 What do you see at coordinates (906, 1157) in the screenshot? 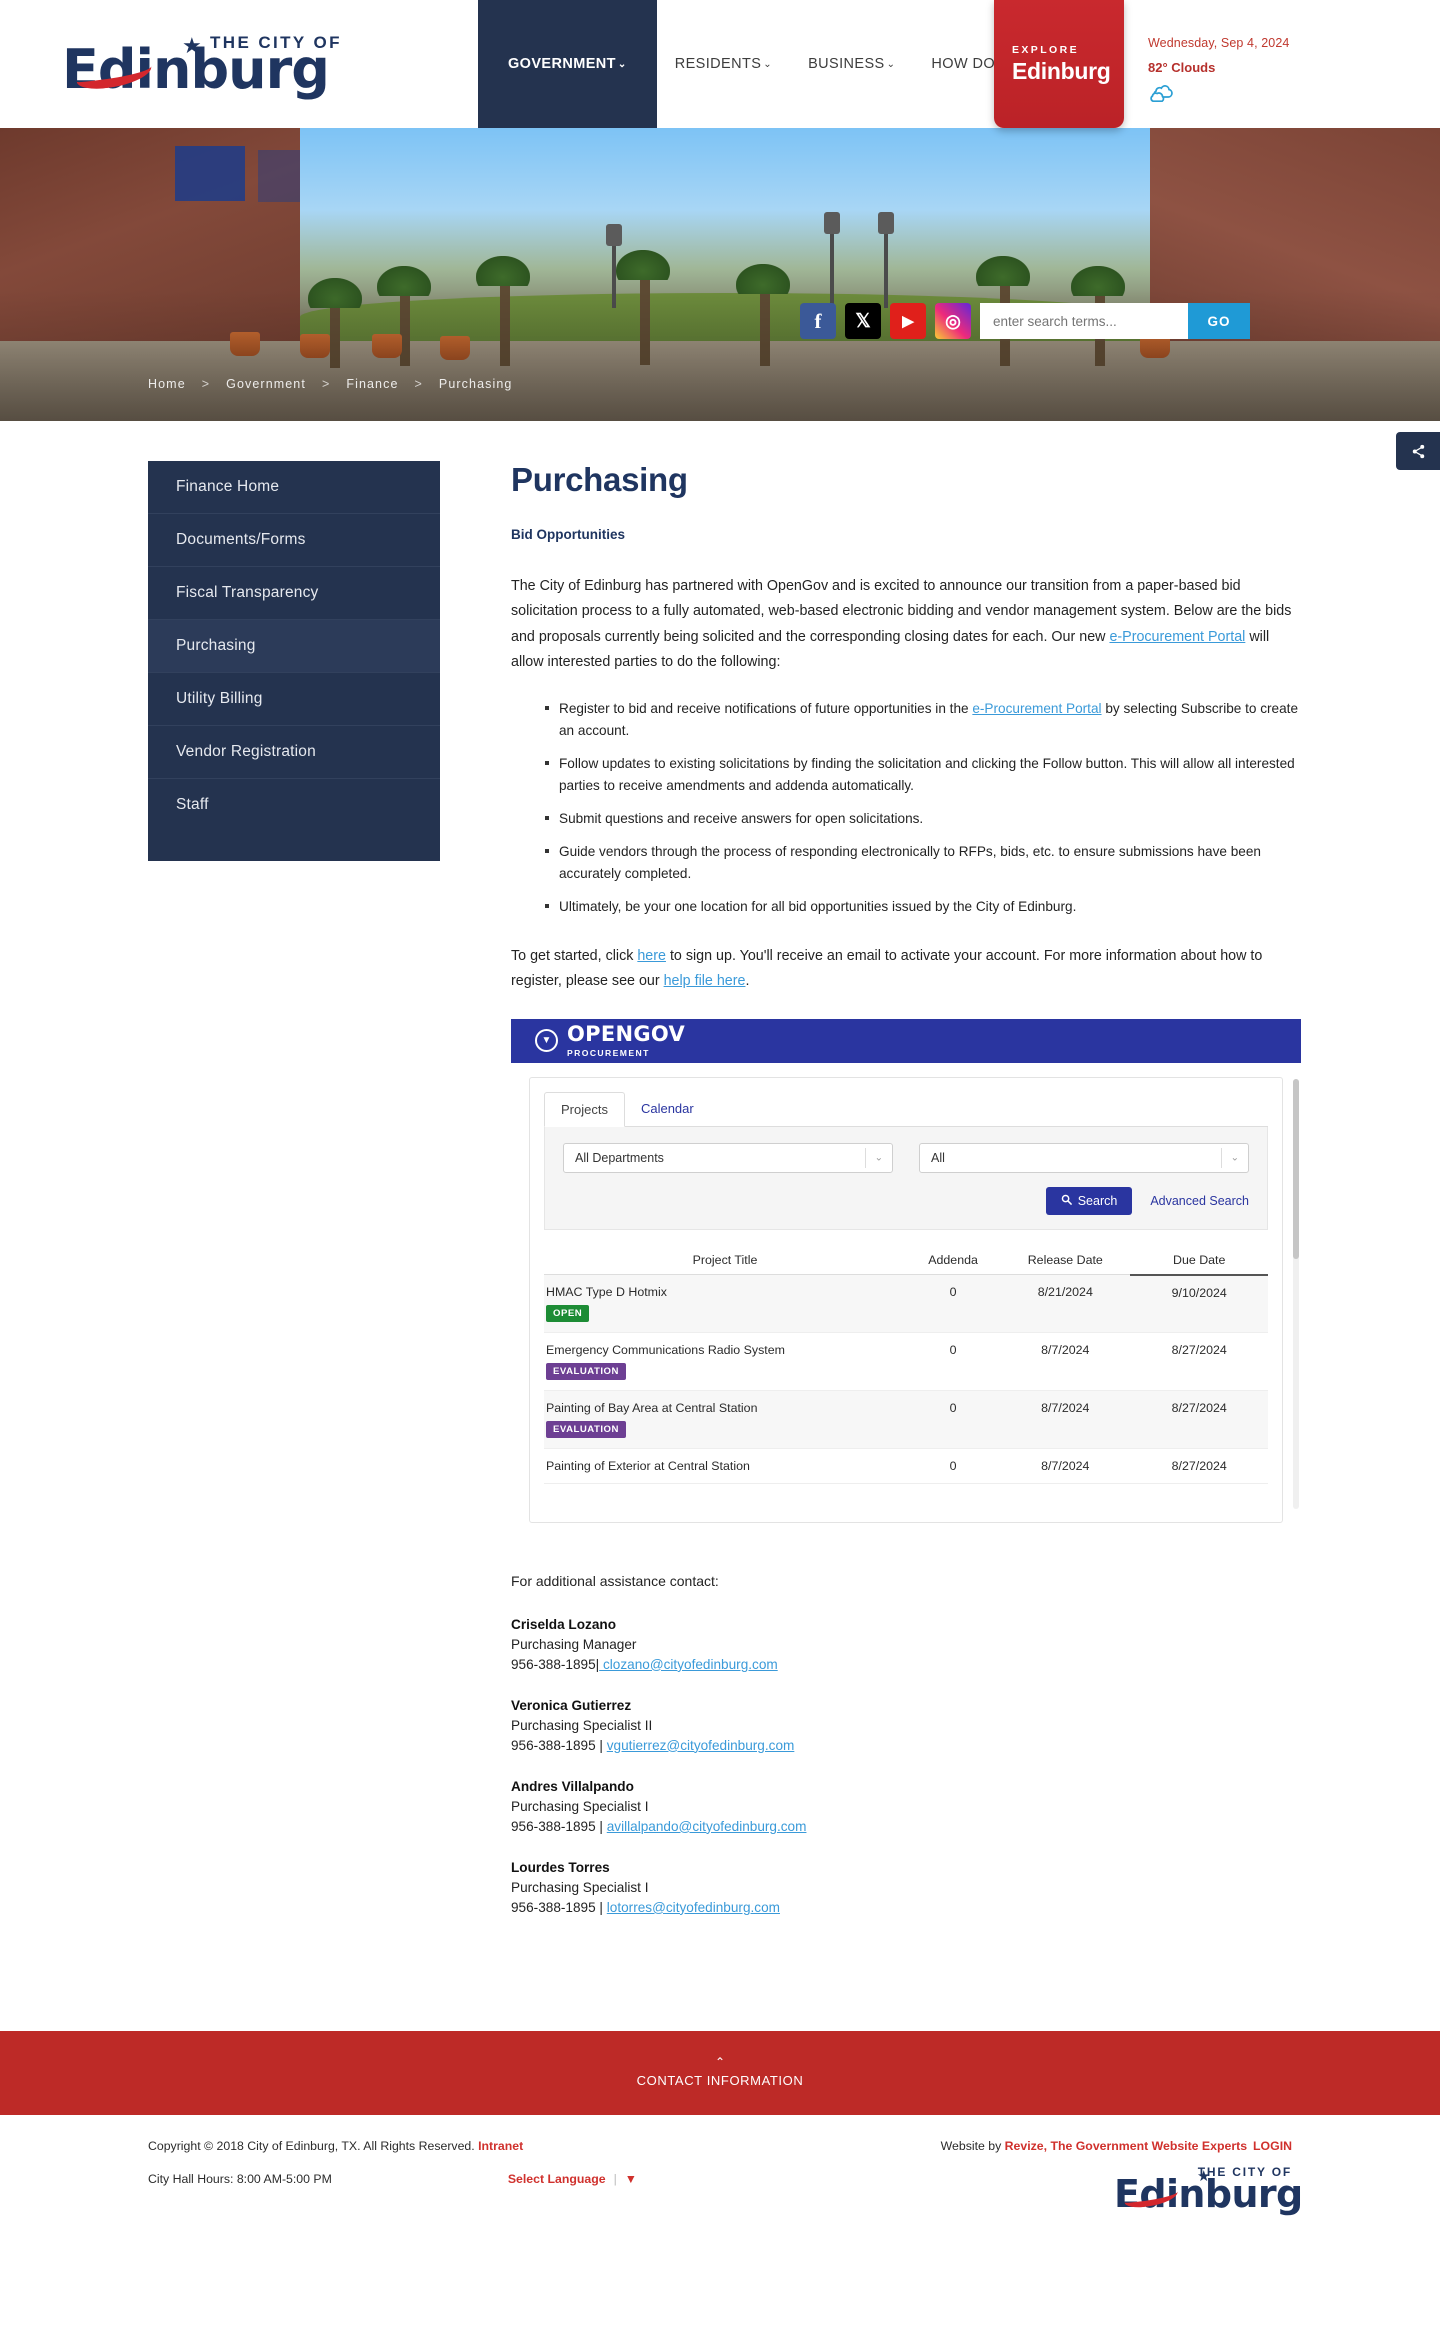
I see `opengov-filter-selects: All Departments ⌄ All ⌄` at bounding box center [906, 1157].